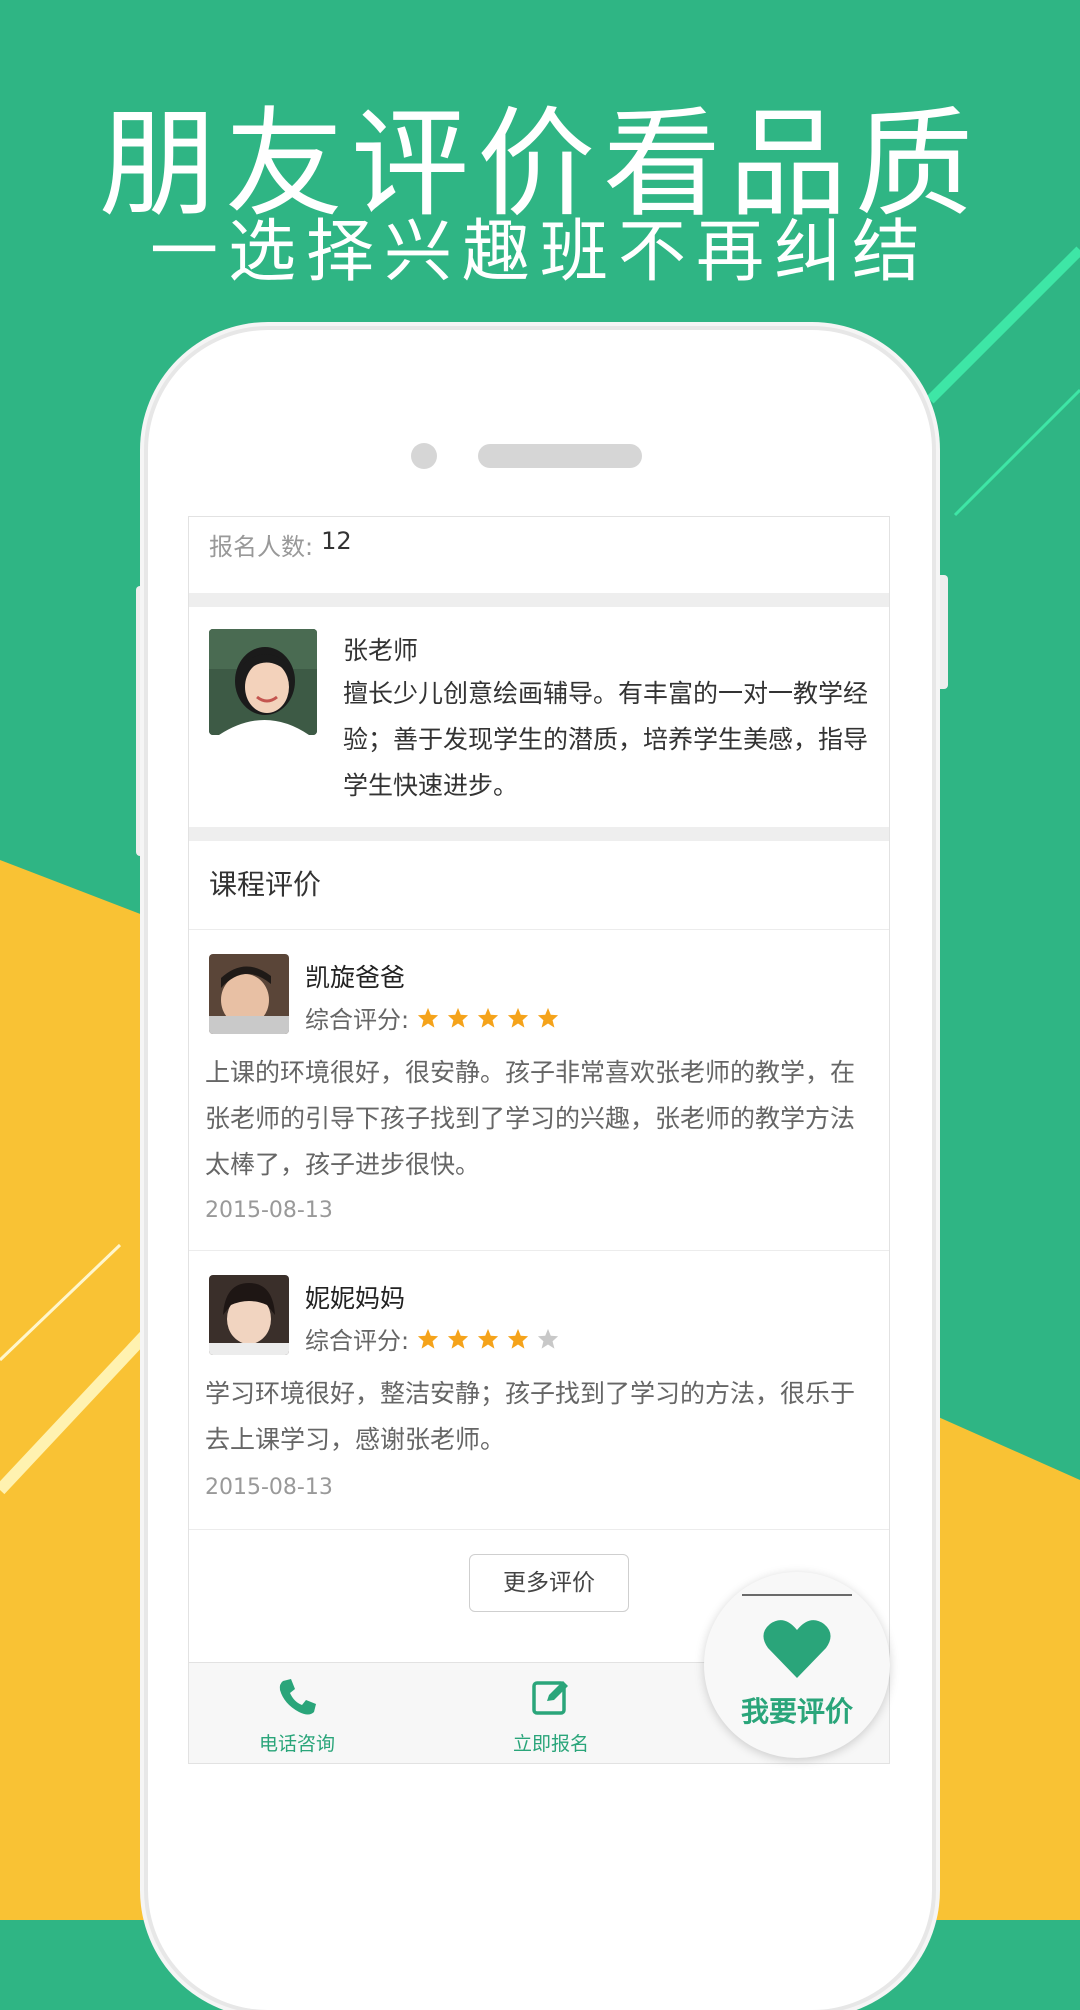 The height and width of the screenshot is (2010, 1080). I want to click on fab-divider, so click(797, 1595).